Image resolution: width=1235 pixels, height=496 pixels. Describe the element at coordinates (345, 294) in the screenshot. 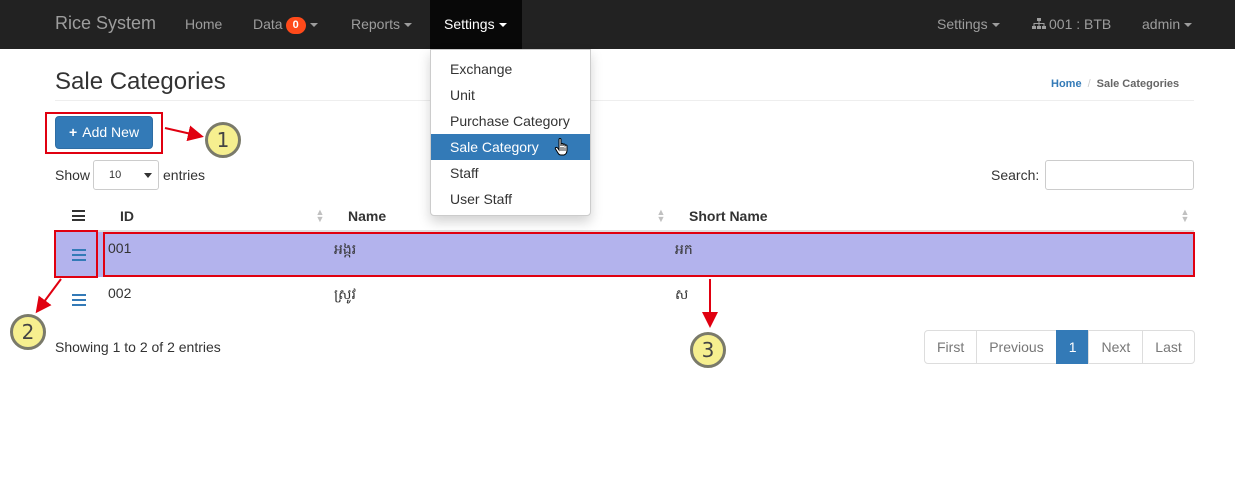

I see `table-cell-name: ស្រូវ` at that location.